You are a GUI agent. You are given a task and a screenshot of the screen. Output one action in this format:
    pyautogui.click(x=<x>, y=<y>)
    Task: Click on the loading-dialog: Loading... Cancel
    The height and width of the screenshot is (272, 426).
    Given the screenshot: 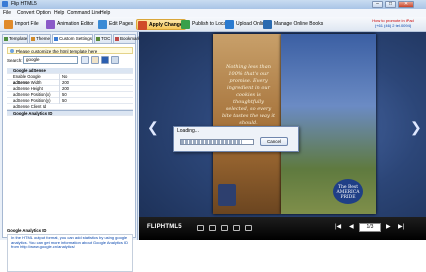 What is the action you would take?
    pyautogui.click(x=236, y=139)
    